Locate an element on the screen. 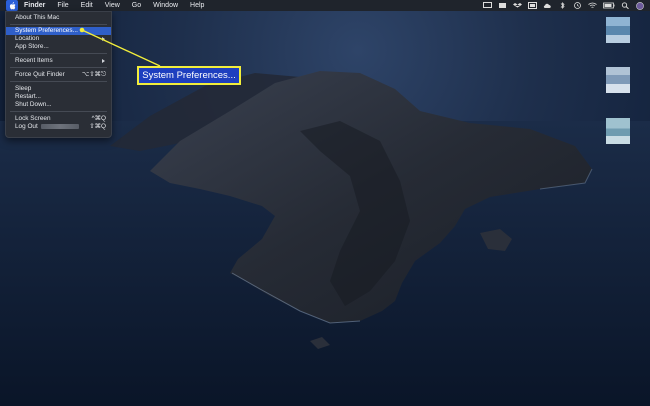 The height and width of the screenshot is (406, 650). callout-pointer is located at coordinates (120, 47).